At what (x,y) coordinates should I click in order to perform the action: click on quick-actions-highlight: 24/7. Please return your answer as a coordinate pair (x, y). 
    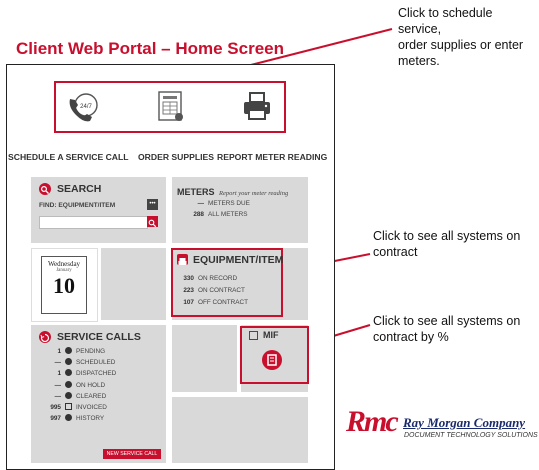
    Looking at the image, I should click on (170, 107).